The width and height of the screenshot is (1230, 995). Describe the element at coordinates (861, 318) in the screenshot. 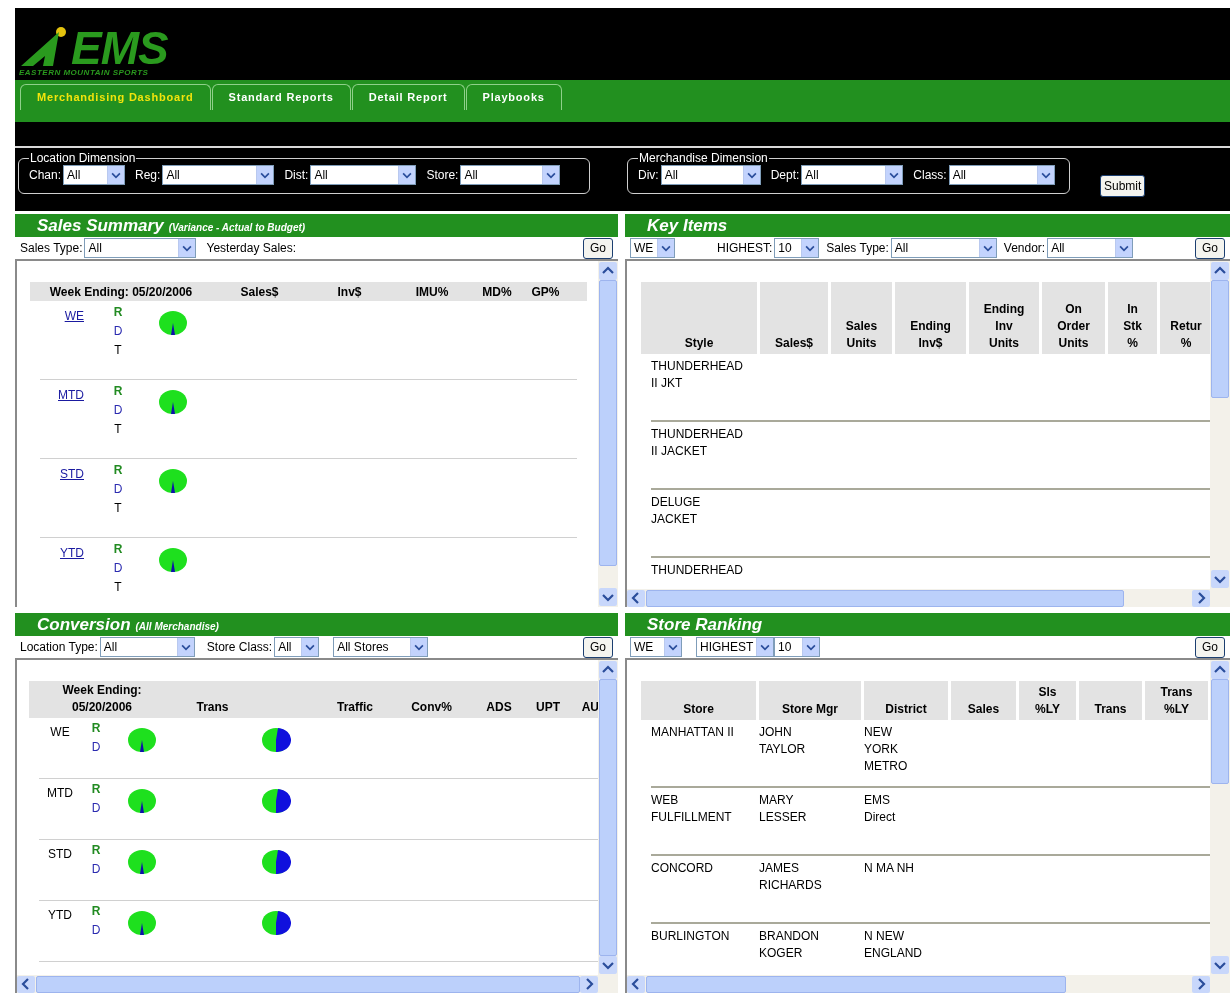

I see `header-cell: Sales Units` at that location.